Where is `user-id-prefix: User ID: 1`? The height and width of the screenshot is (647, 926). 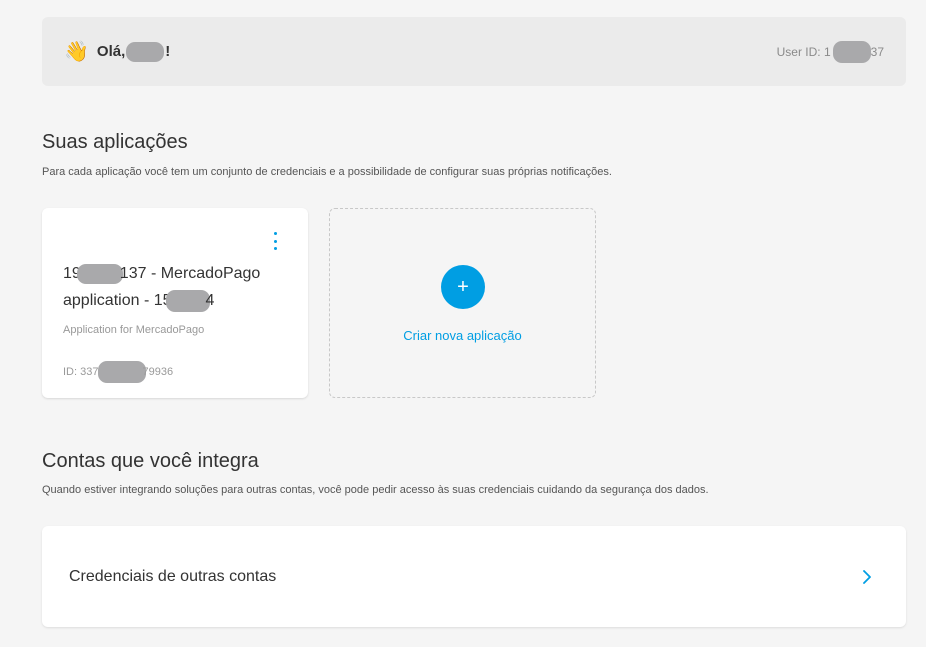 user-id-prefix: User ID: 1 is located at coordinates (803, 51).